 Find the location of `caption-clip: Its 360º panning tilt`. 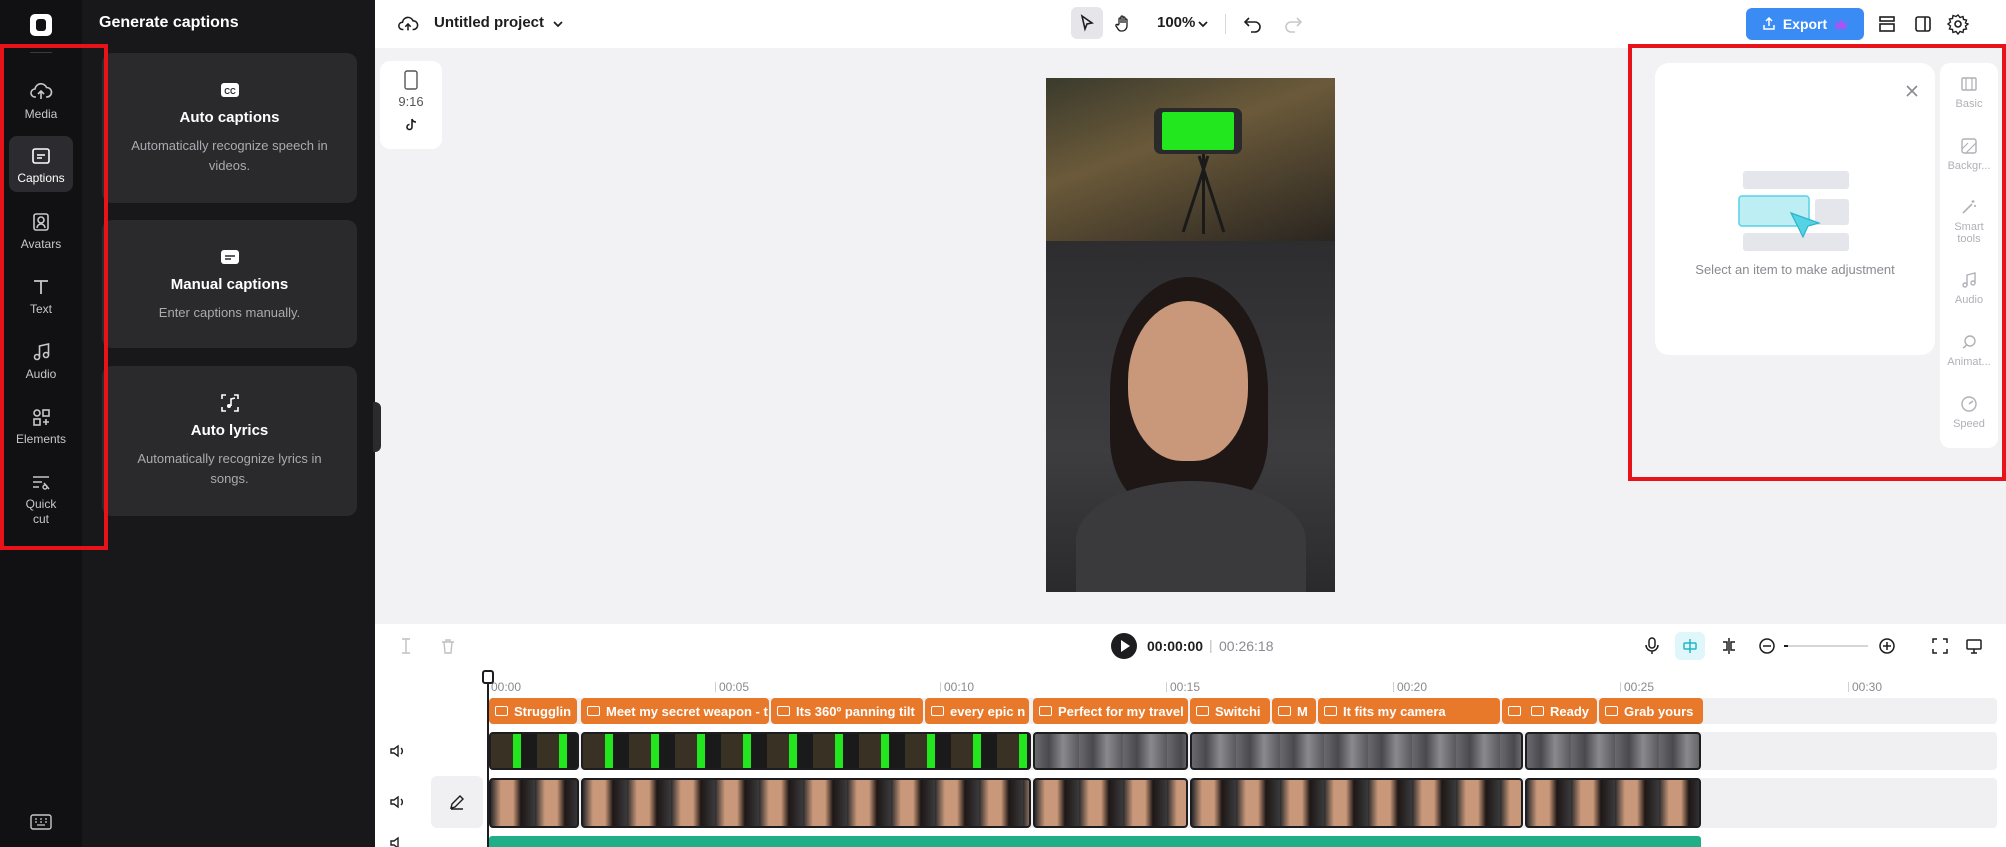

caption-clip: Its 360º panning tilt is located at coordinates (847, 711).